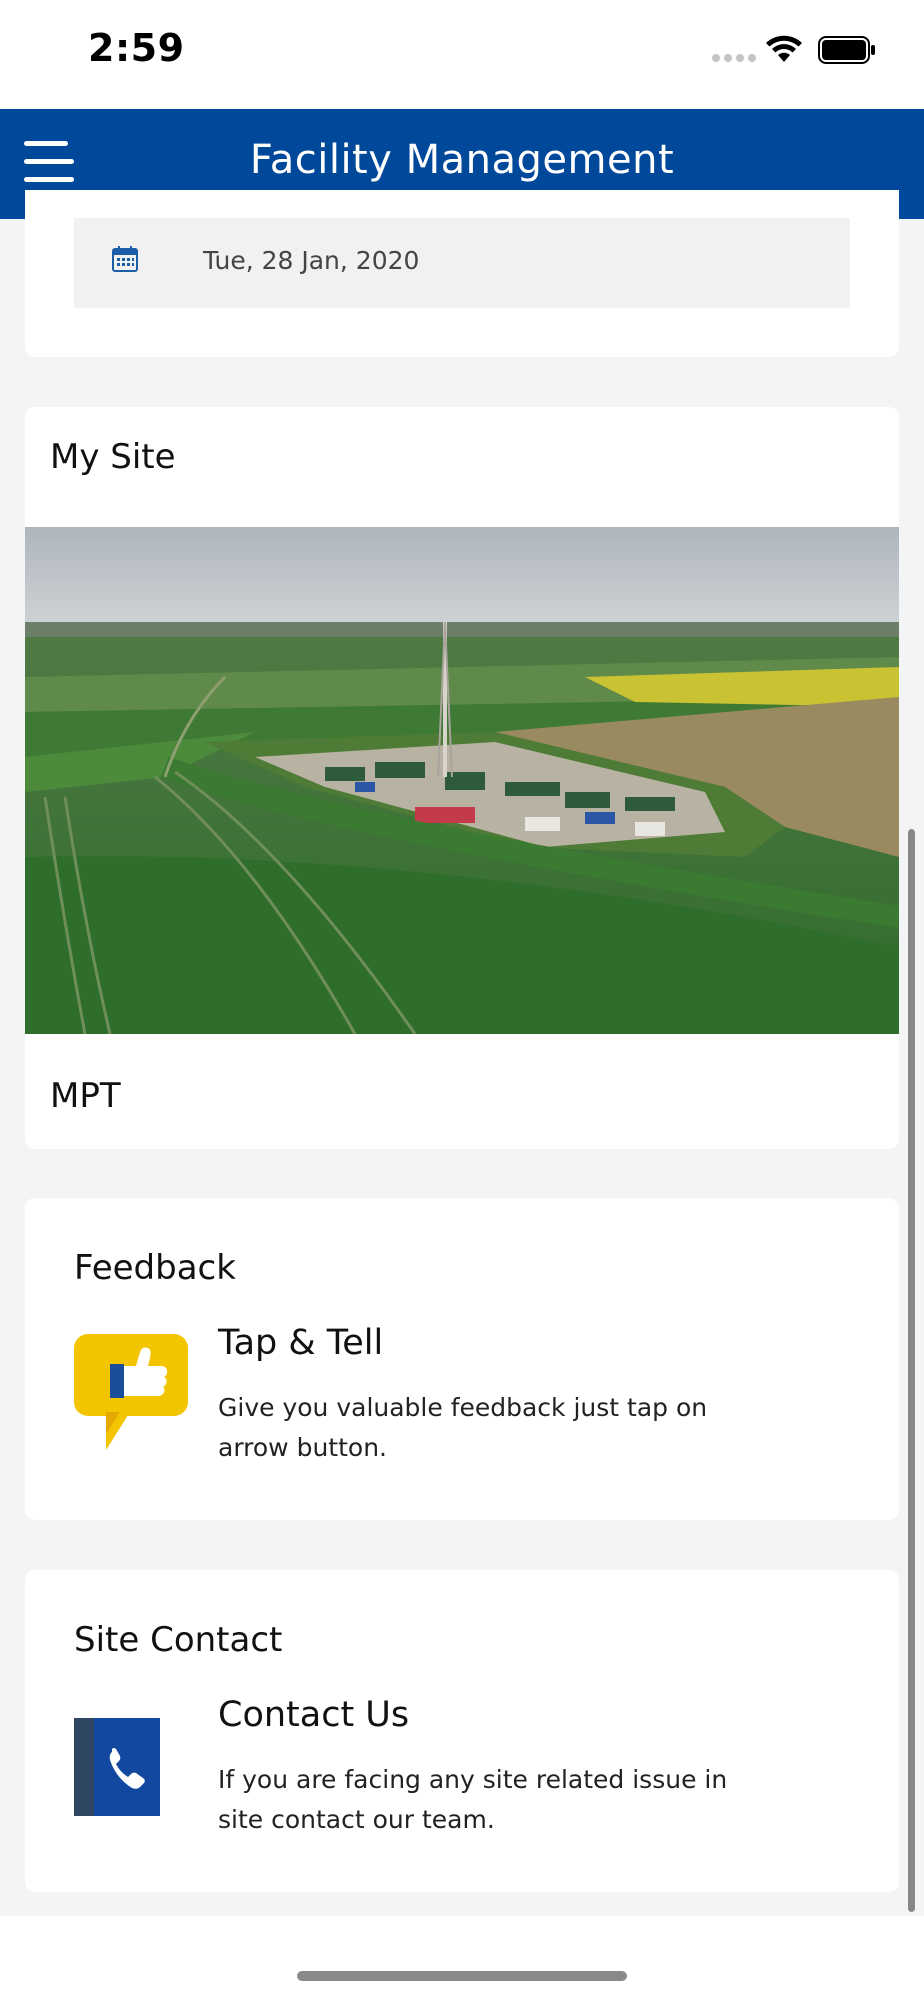  I want to click on contact-us-title: Contact Us, so click(314, 1715).